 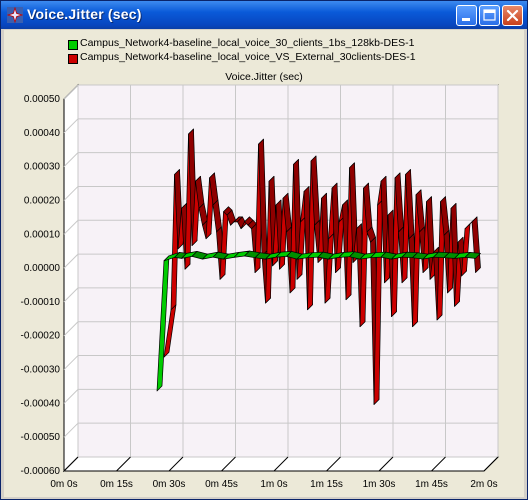 I want to click on network-star-icon, so click(x=15, y=15).